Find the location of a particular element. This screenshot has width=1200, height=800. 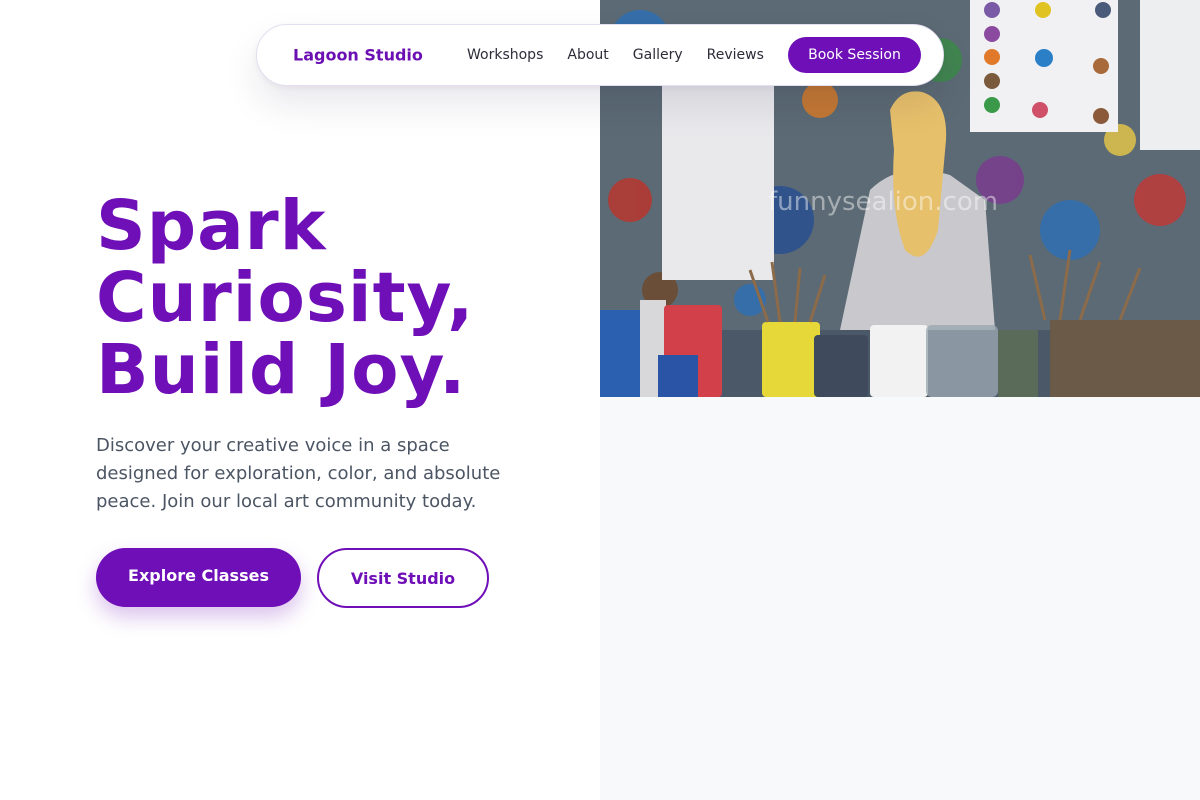

hero-title-line-3: Build Joy. is located at coordinates (281, 370).